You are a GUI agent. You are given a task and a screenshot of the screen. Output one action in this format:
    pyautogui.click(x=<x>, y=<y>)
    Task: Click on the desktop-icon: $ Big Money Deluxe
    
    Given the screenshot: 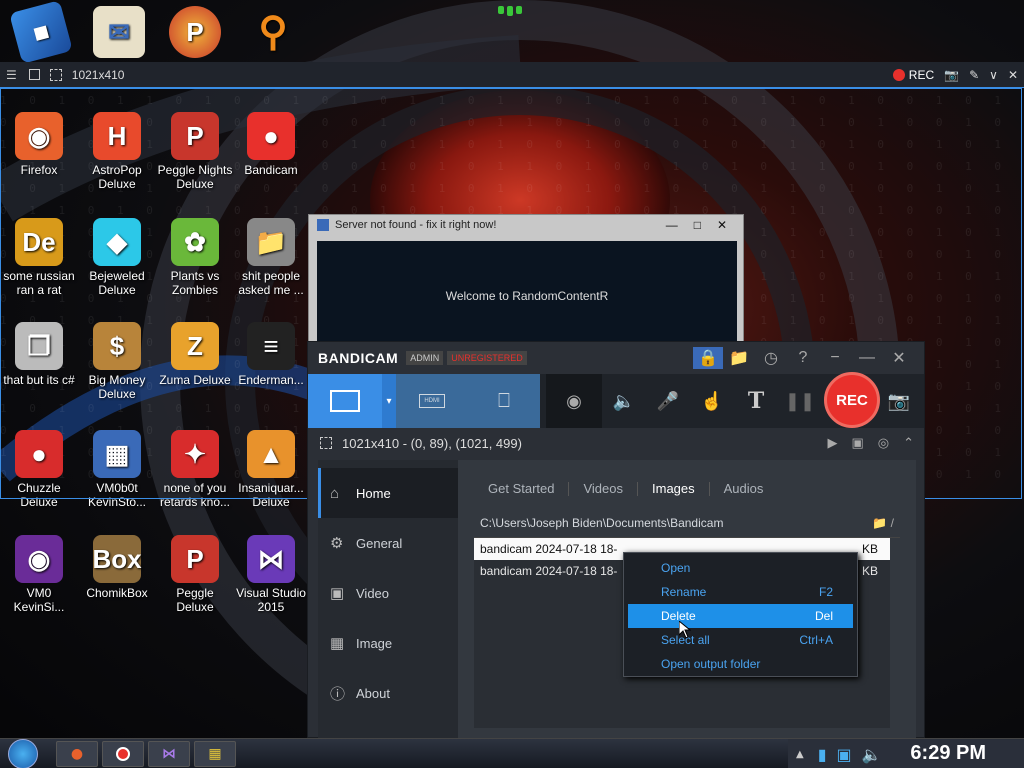 What is the action you would take?
    pyautogui.click(x=117, y=361)
    